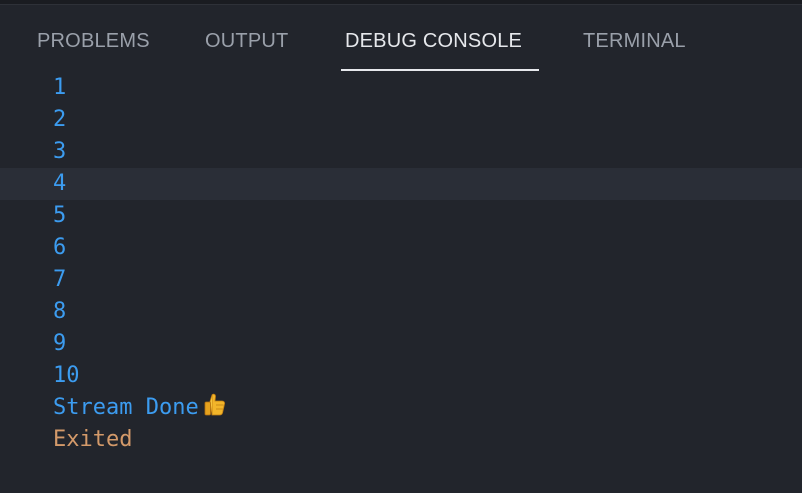  Describe the element at coordinates (401, 88) in the screenshot. I see `console-line: 1` at that location.